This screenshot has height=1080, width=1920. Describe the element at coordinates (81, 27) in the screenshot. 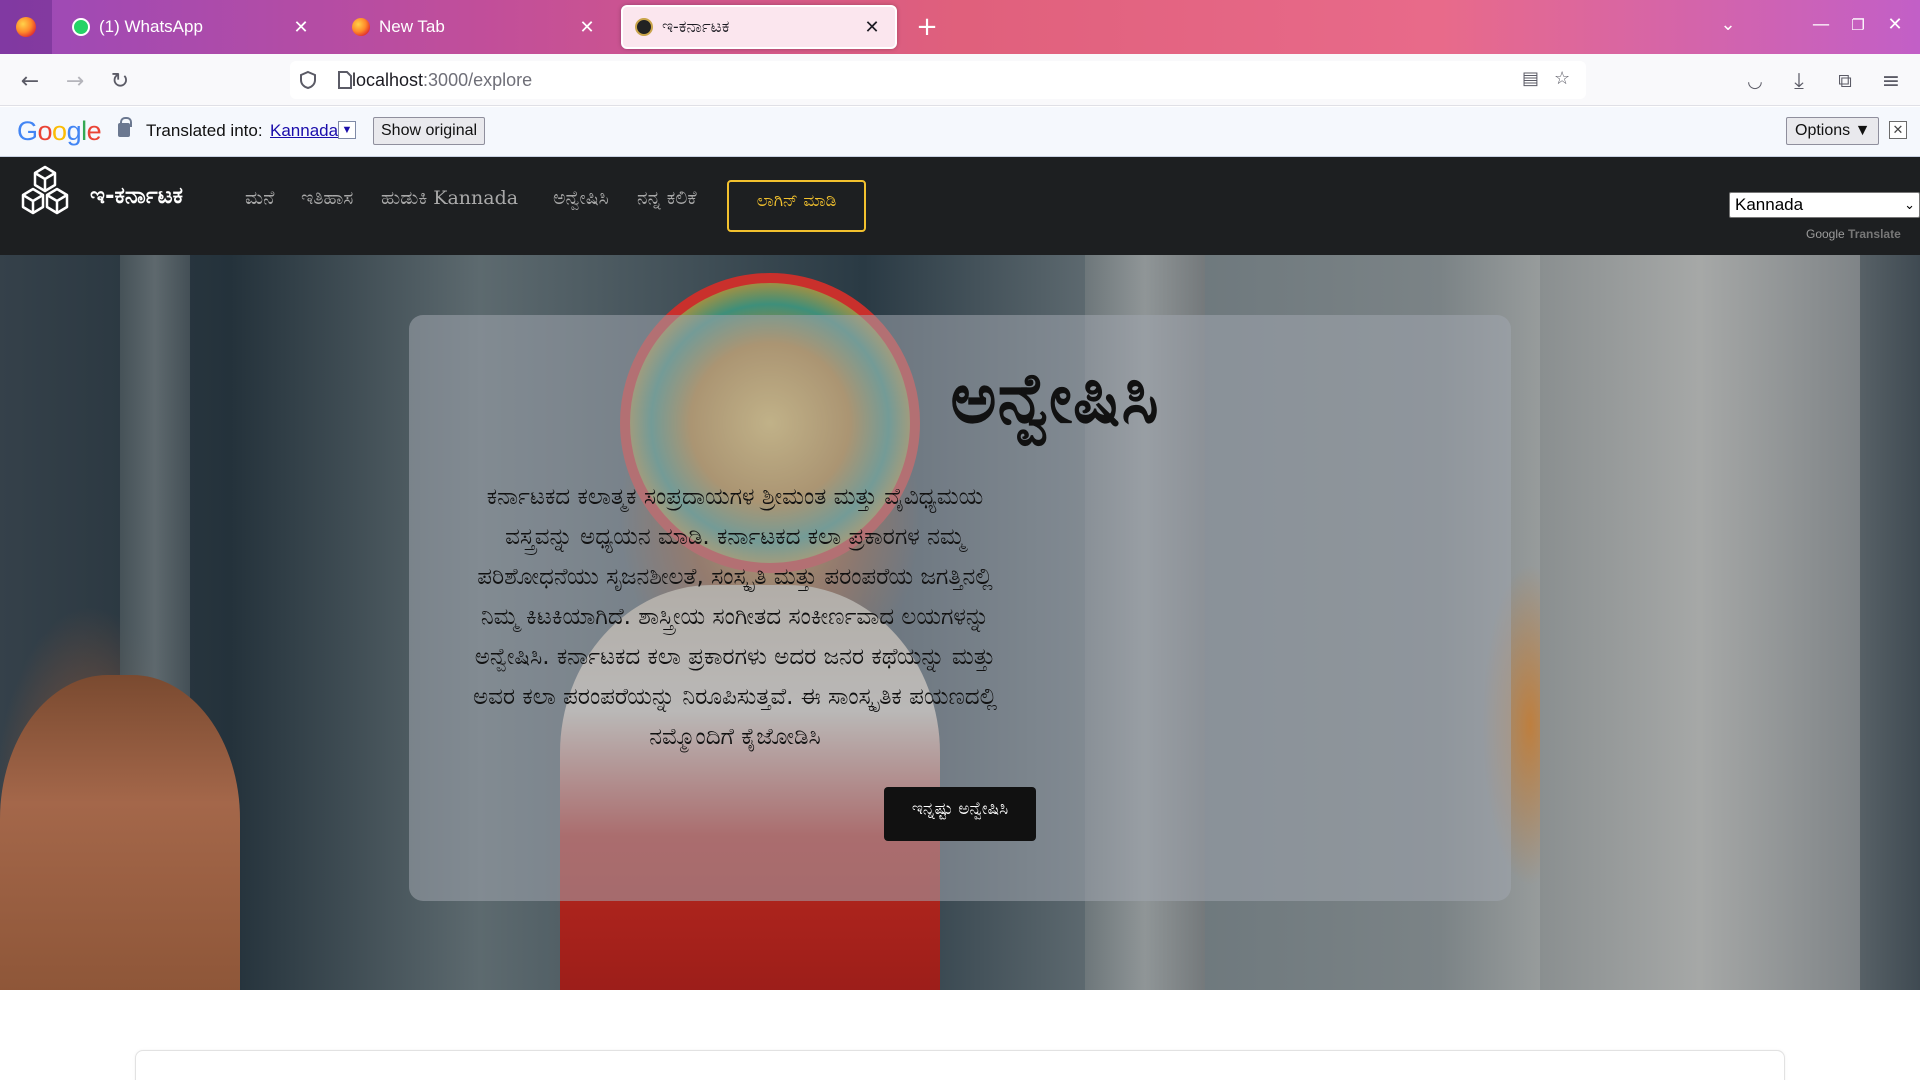

I see `whatsapp-icon` at that location.